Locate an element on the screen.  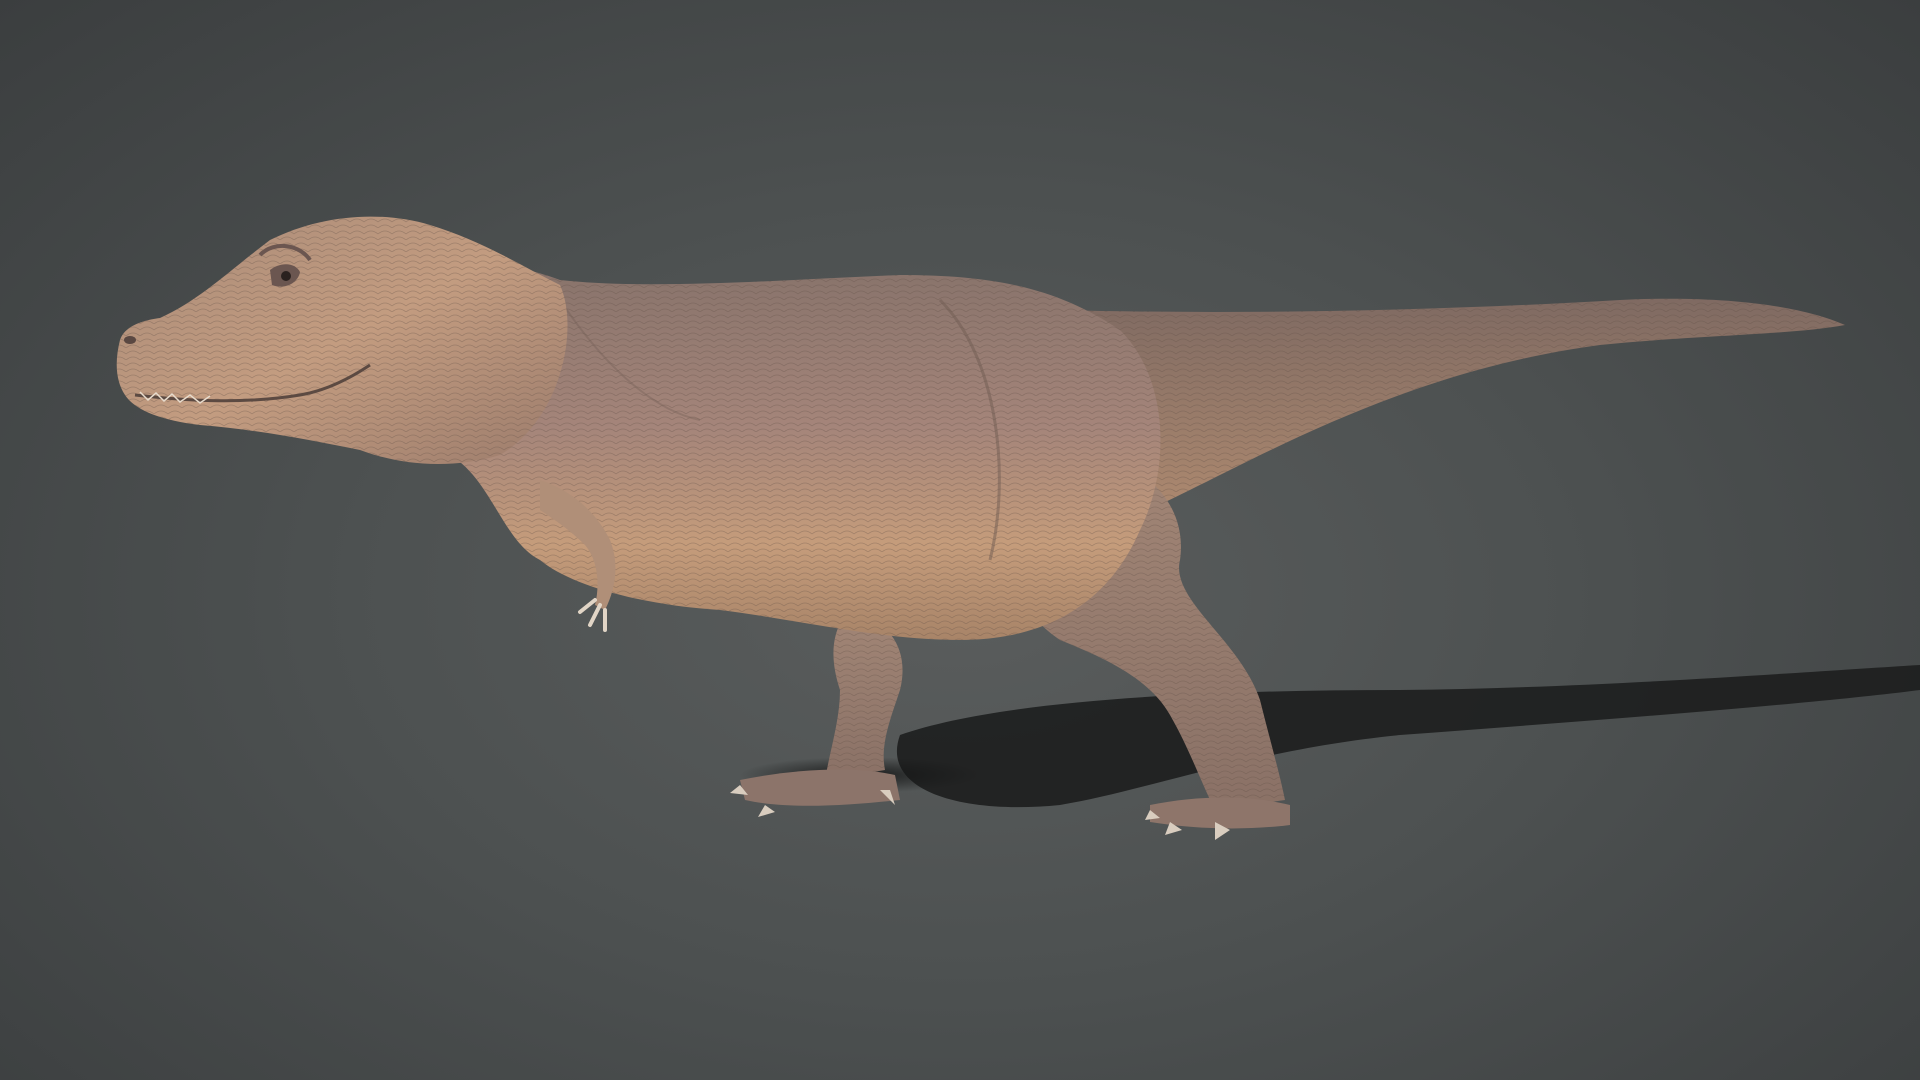
hind-leg-left is located at coordinates (816, 713).